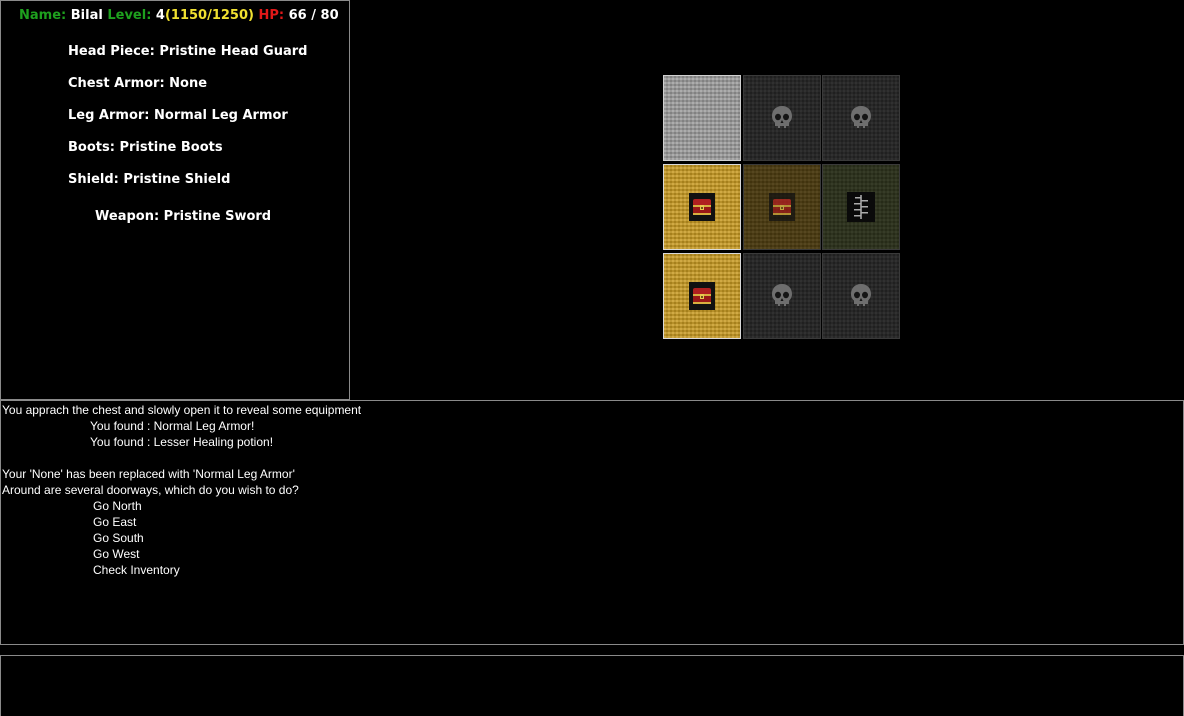 The height and width of the screenshot is (716, 1184). What do you see at coordinates (188, 51) in the screenshot?
I see `head-piece-slot: Head Piece: Pristine Head Guard` at bounding box center [188, 51].